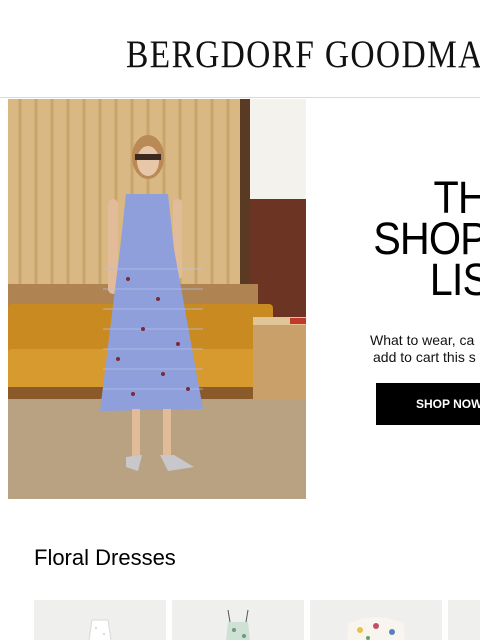 This screenshot has height=640, width=480. I want to click on hero-subtitle-line: What to wear, ca, so click(422, 340).